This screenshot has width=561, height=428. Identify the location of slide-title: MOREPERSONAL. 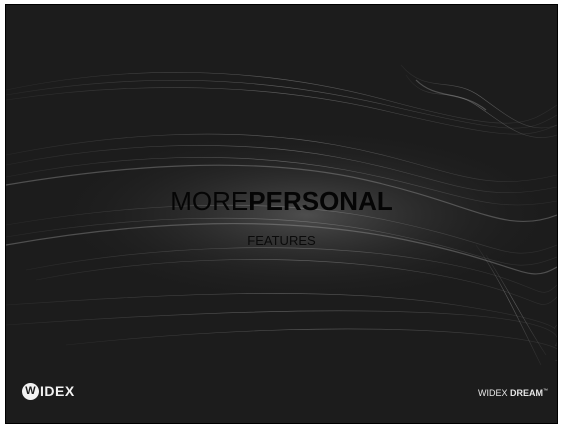
(281, 201).